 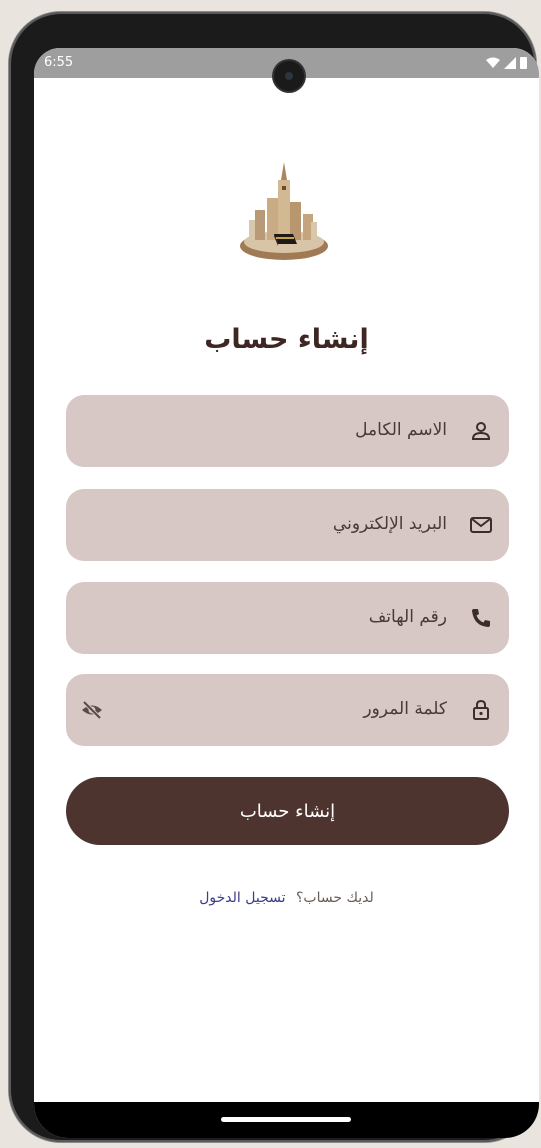 I want to click on person-icon, so click(x=481, y=431).